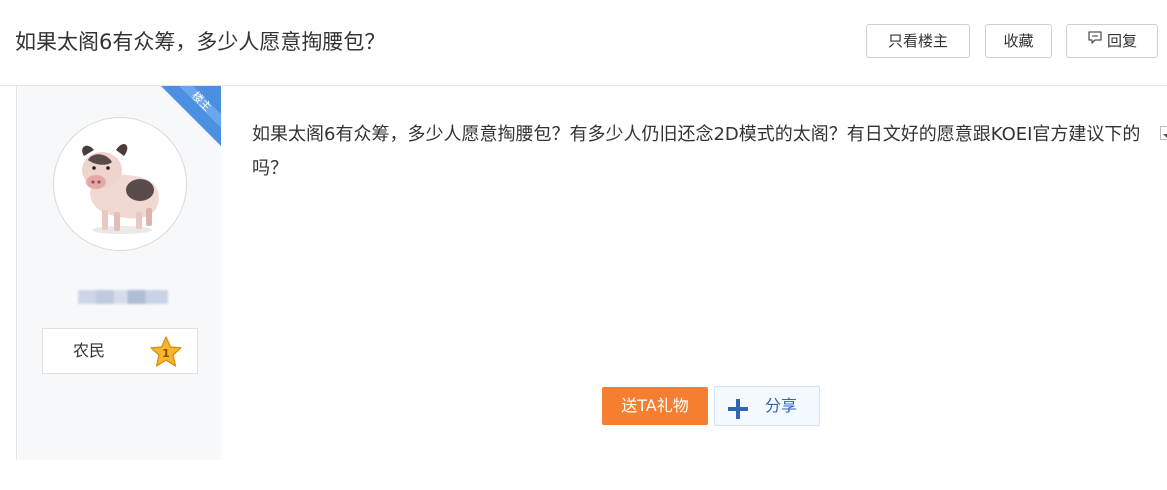 The height and width of the screenshot is (490, 1167). What do you see at coordinates (89, 350) in the screenshot?
I see `rank-title: 农民` at bounding box center [89, 350].